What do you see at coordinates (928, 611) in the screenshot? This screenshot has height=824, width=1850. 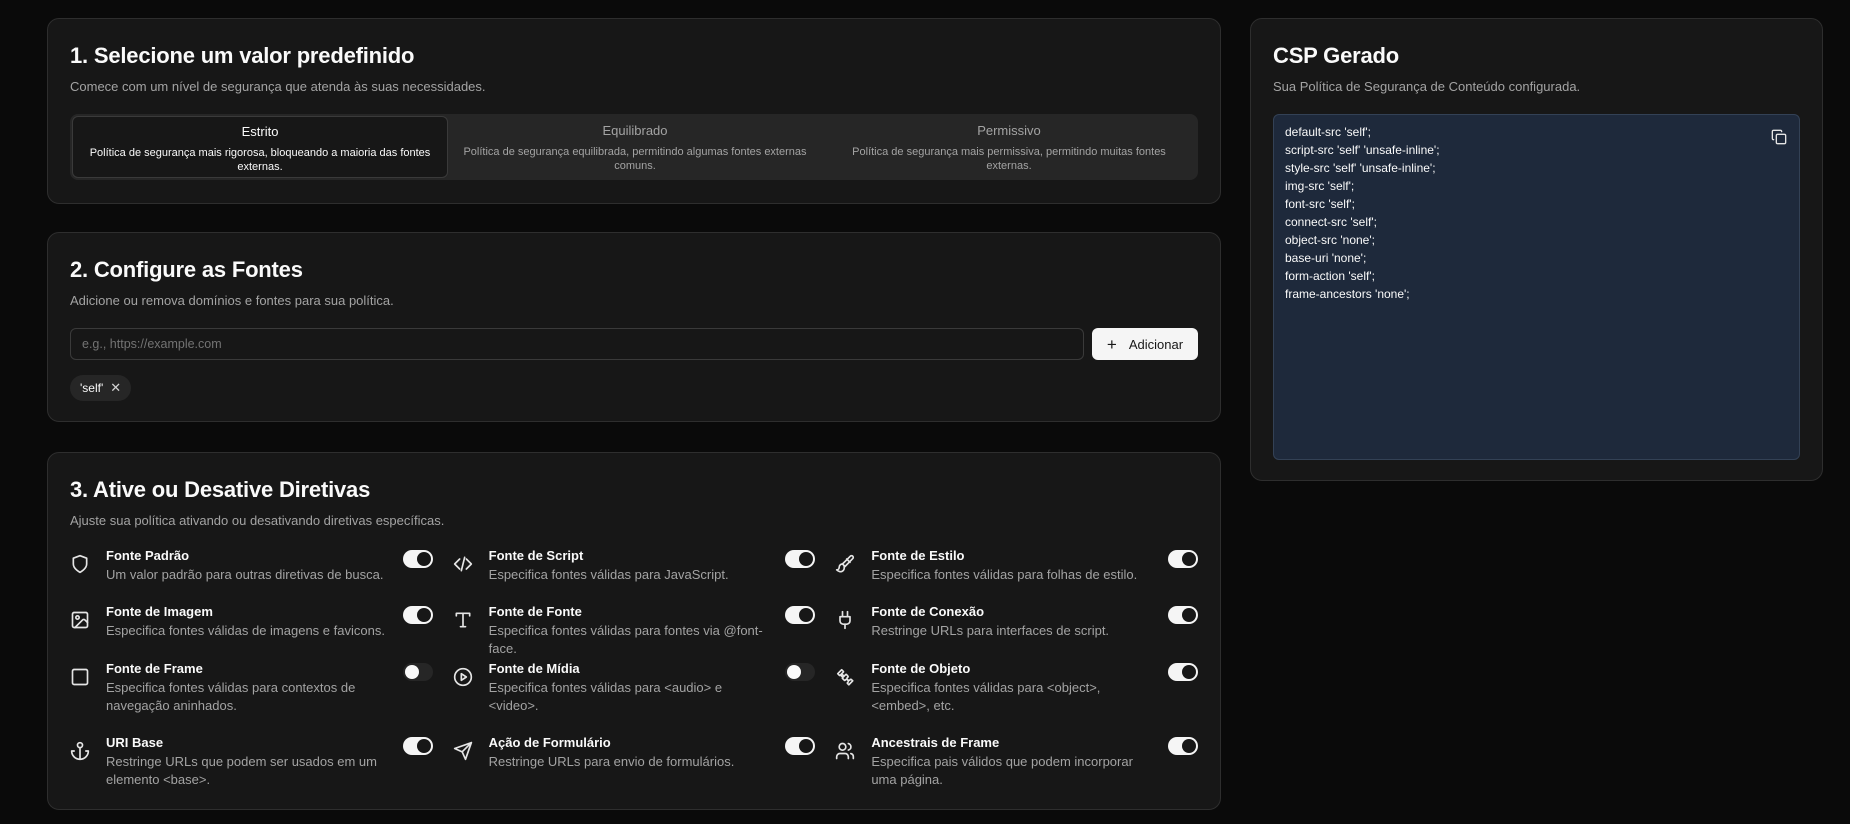 I see `directive-name: Fonte de Conexão` at bounding box center [928, 611].